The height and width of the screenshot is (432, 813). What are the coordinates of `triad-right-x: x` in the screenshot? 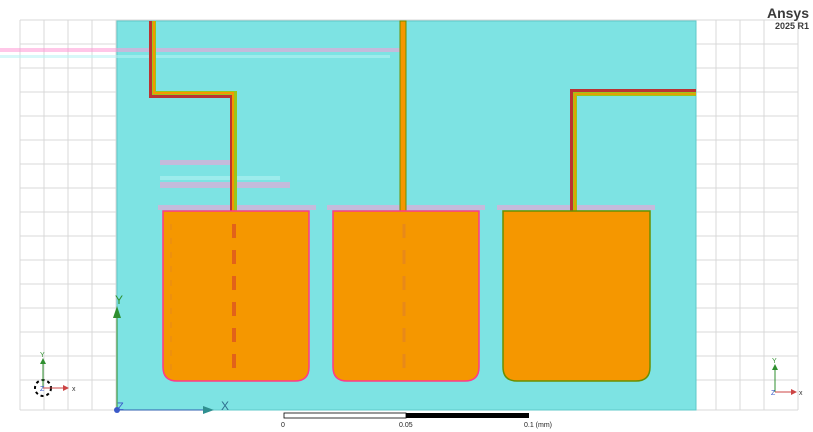 It's located at (801, 393).